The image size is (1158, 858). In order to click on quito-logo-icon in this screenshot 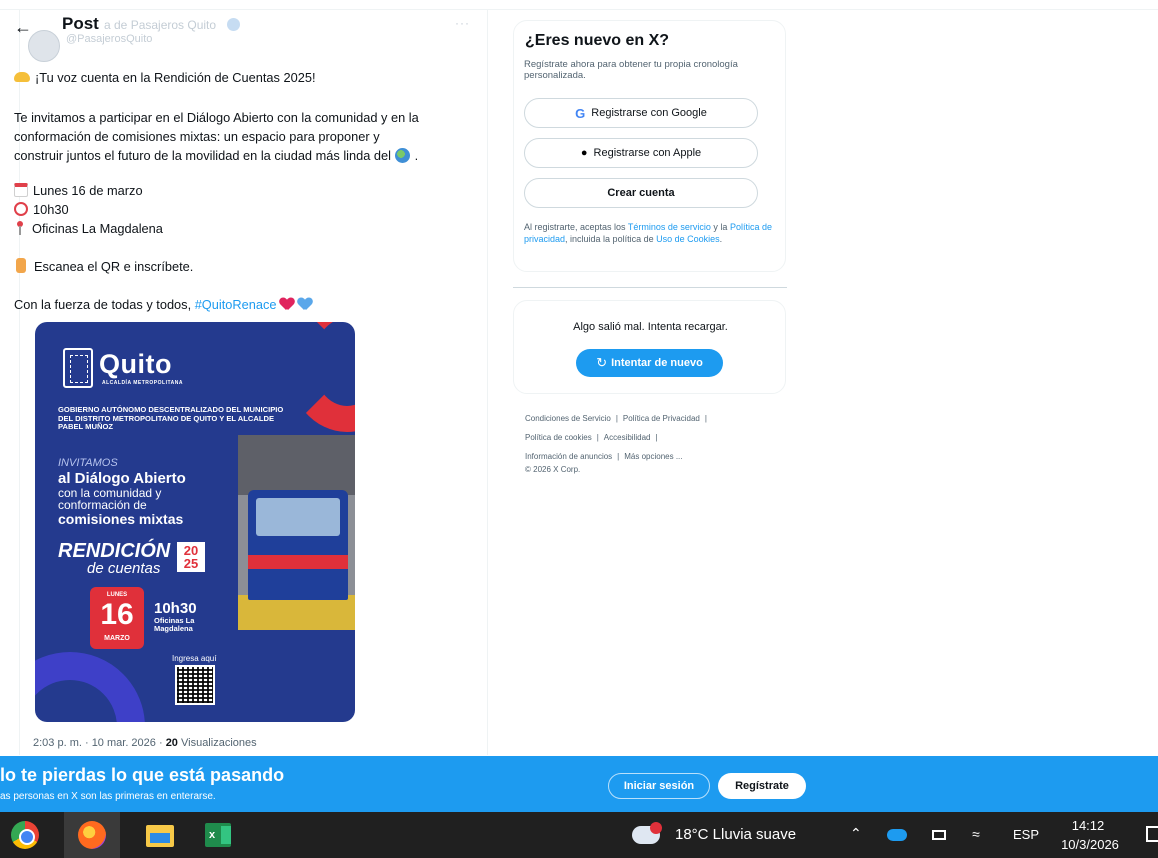, I will do `click(78, 368)`.